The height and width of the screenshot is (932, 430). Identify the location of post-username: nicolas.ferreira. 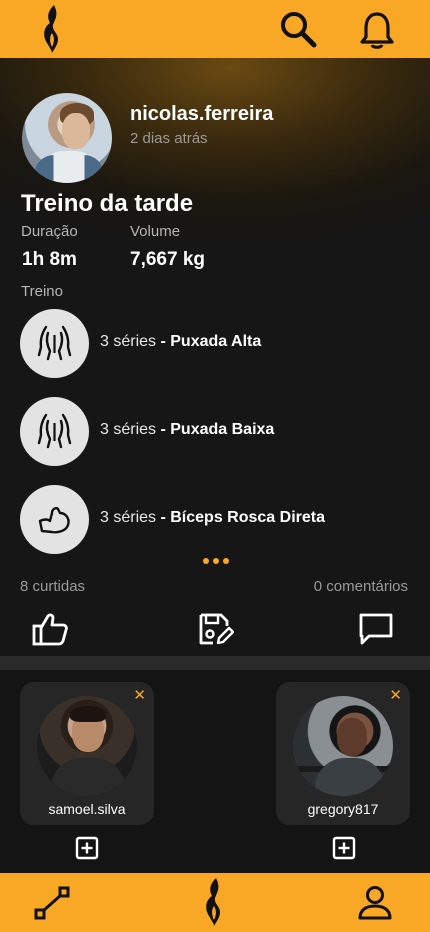
(201, 114).